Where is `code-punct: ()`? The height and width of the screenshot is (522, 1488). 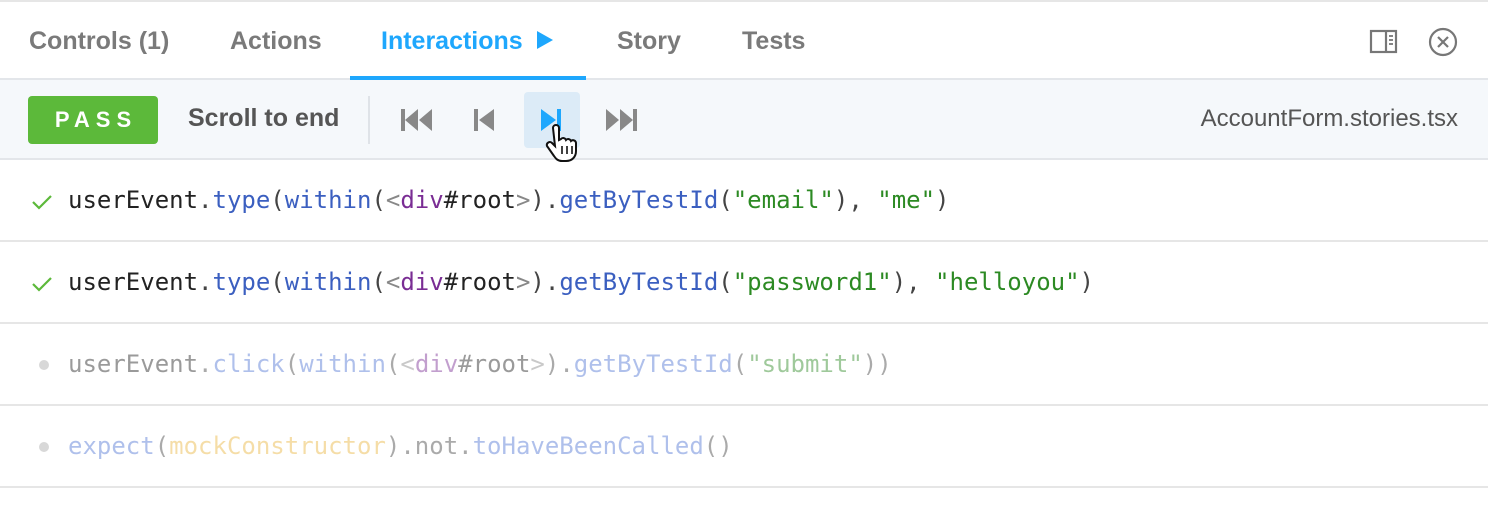 code-punct: () is located at coordinates (718, 446).